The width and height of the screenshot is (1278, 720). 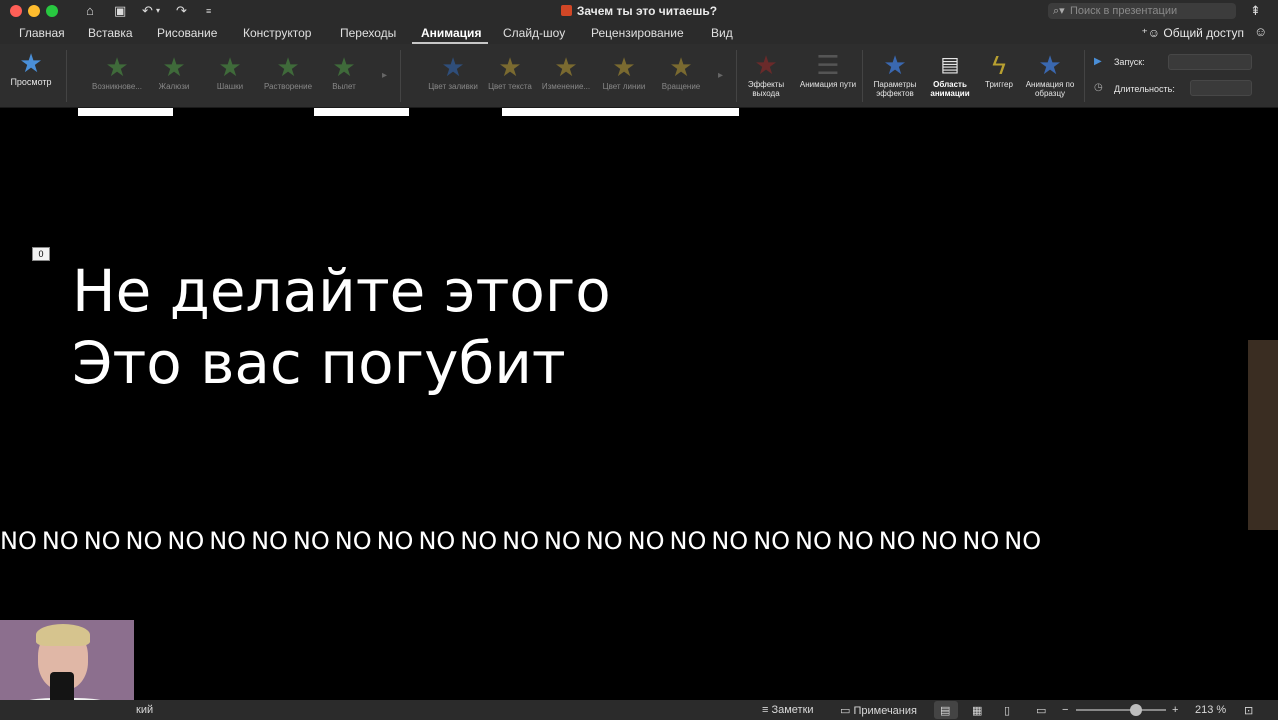 What do you see at coordinates (288, 86) in the screenshot?
I see `effect-dissolve-label: Растворение` at bounding box center [288, 86].